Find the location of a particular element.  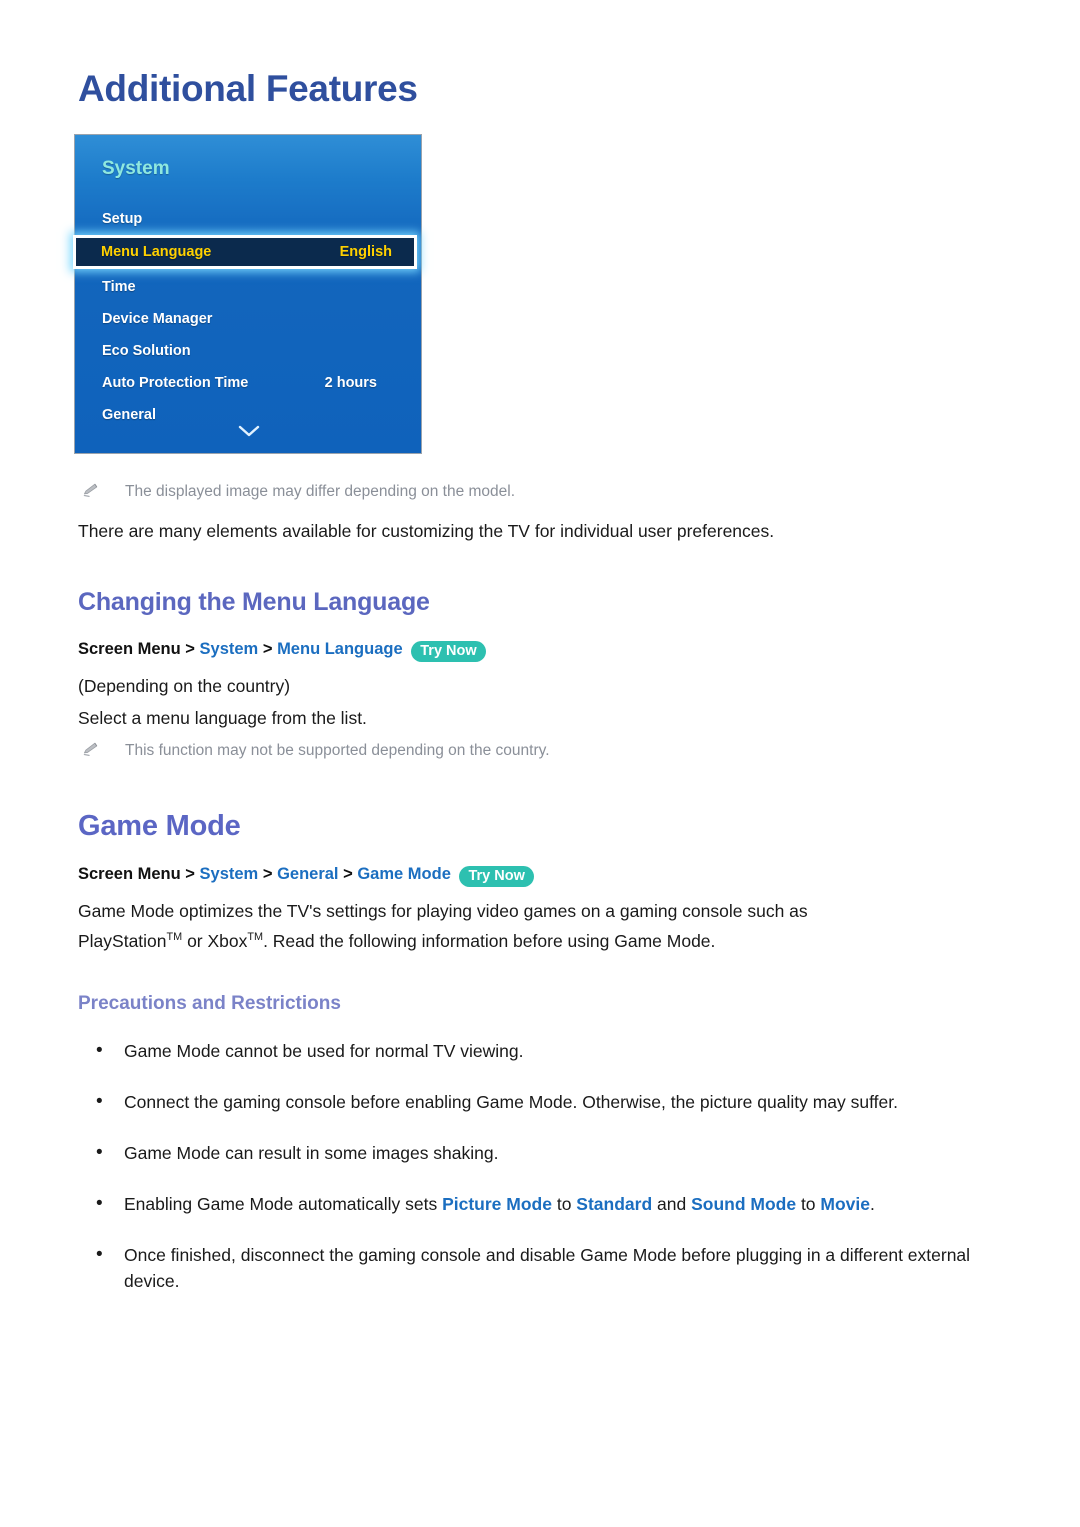

tv-menu-row-eco-solution: Eco Solution is located at coordinates (249, 351).